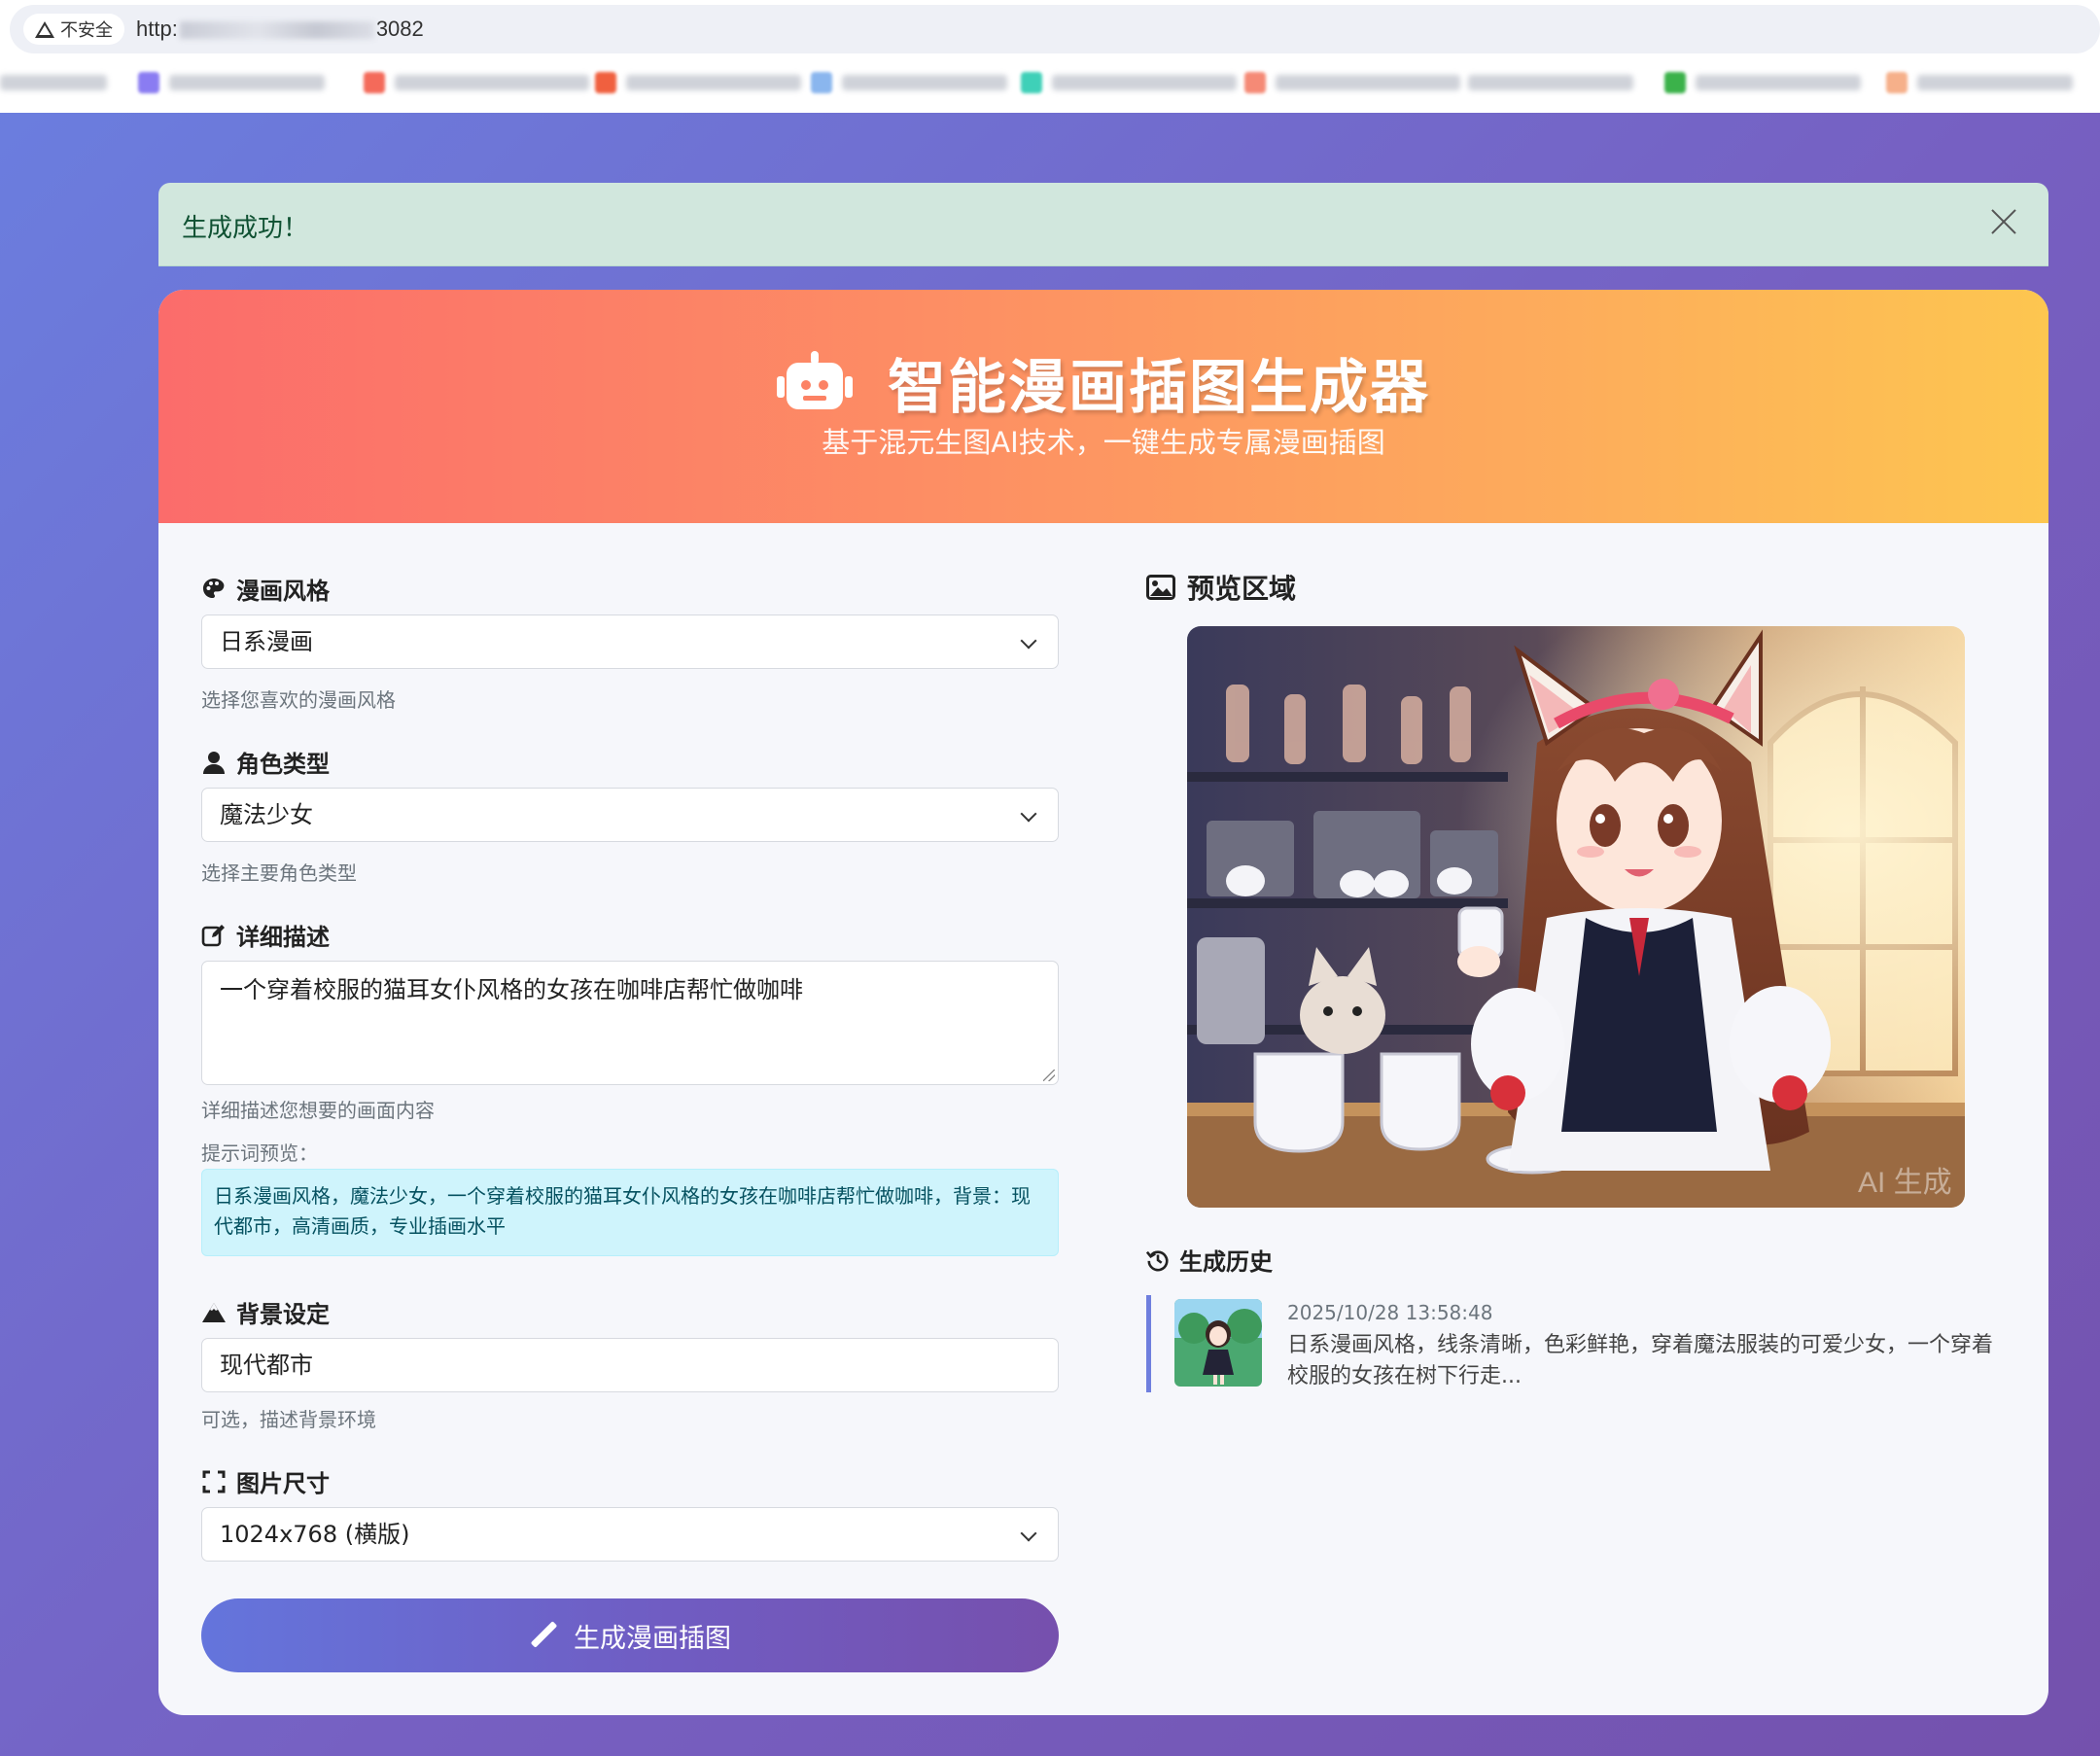 This screenshot has height=1756, width=2100. I want to click on character-hint: 选择主要角色类型, so click(279, 873).